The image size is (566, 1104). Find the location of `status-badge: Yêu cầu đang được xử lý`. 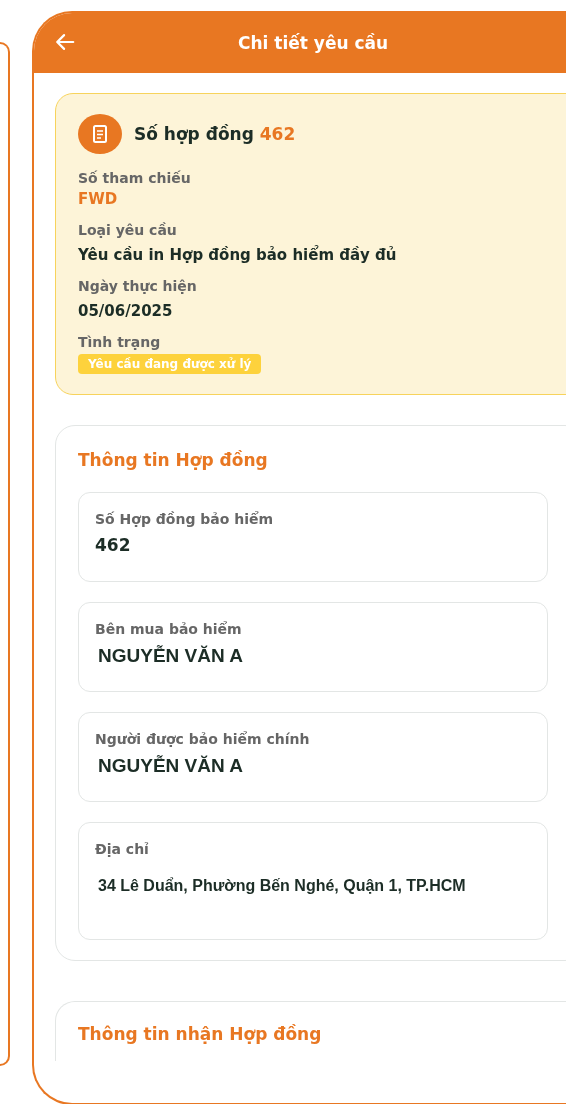

status-badge: Yêu cầu đang được xử lý is located at coordinates (170, 364).